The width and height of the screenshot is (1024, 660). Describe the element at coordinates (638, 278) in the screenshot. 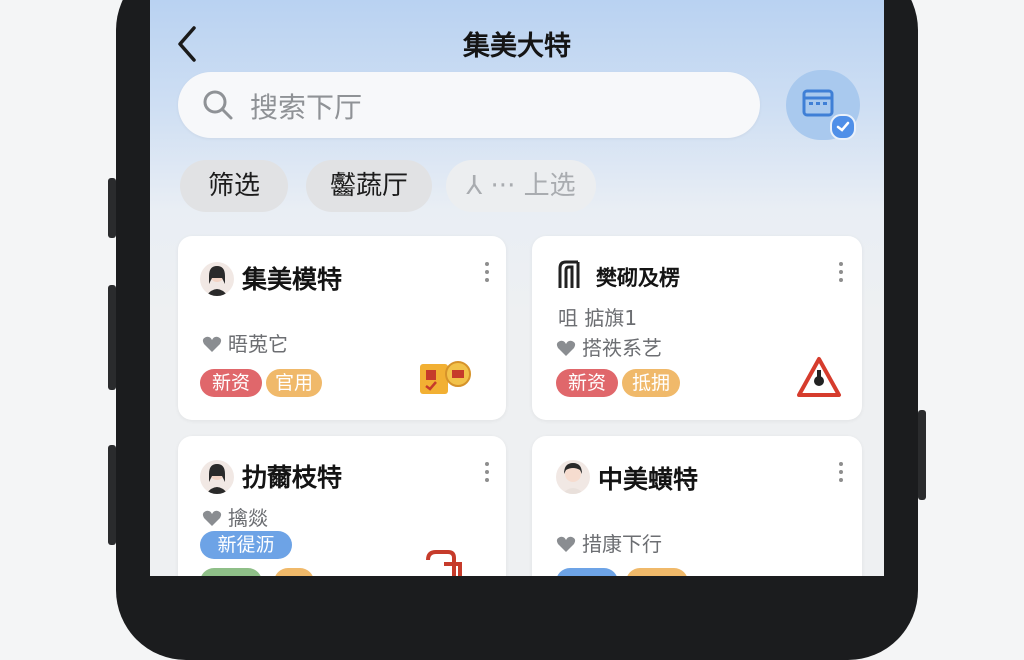

I see `card-name: 樊砌及楞` at that location.